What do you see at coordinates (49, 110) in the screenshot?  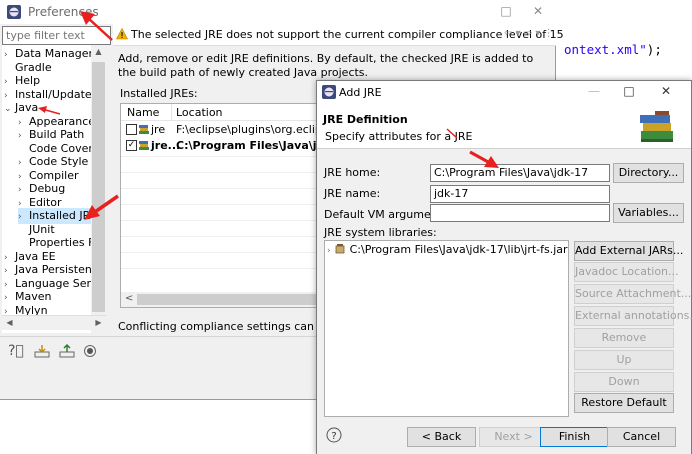 I see `annotation-arrow-java` at bounding box center [49, 110].